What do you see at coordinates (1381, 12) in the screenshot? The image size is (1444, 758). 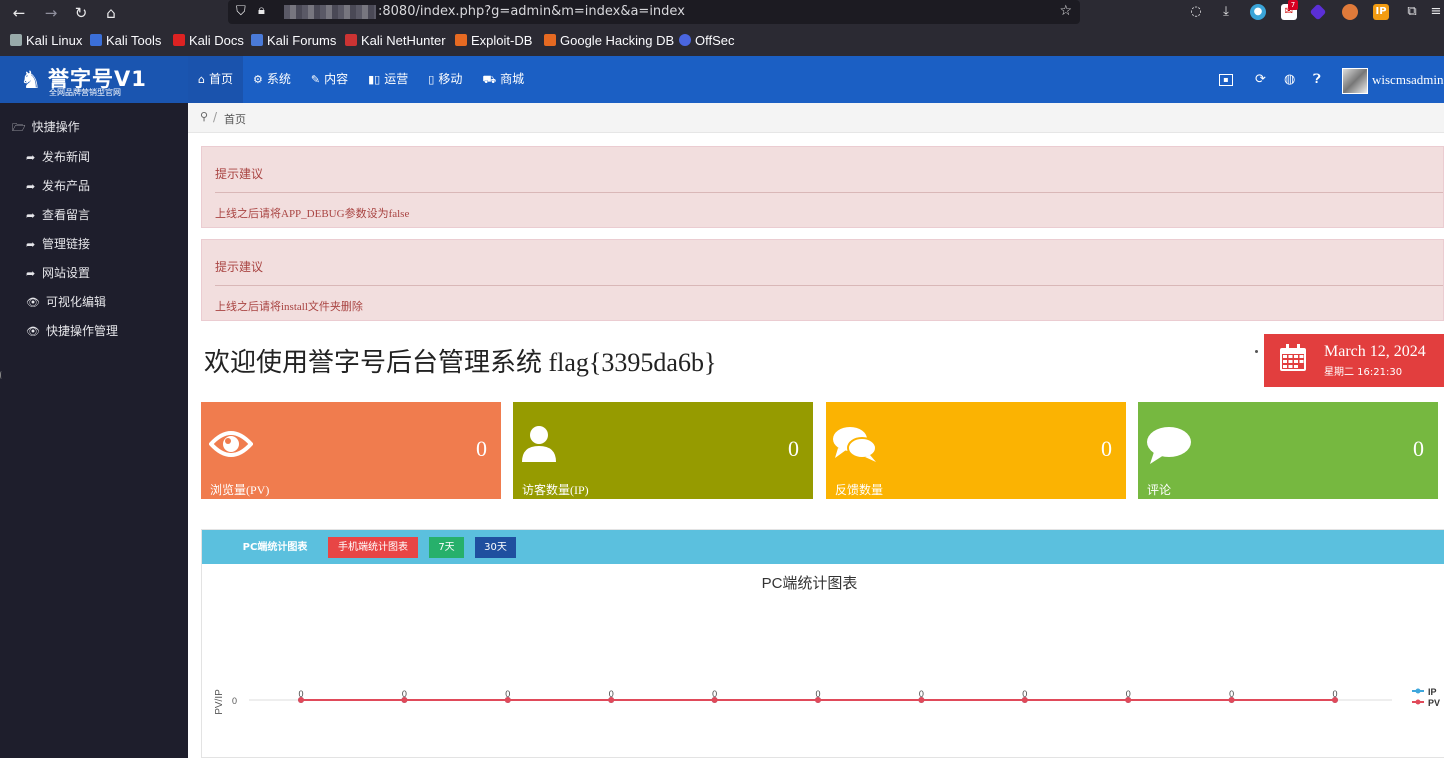 I see `ip-extension-icon: IP` at bounding box center [1381, 12].